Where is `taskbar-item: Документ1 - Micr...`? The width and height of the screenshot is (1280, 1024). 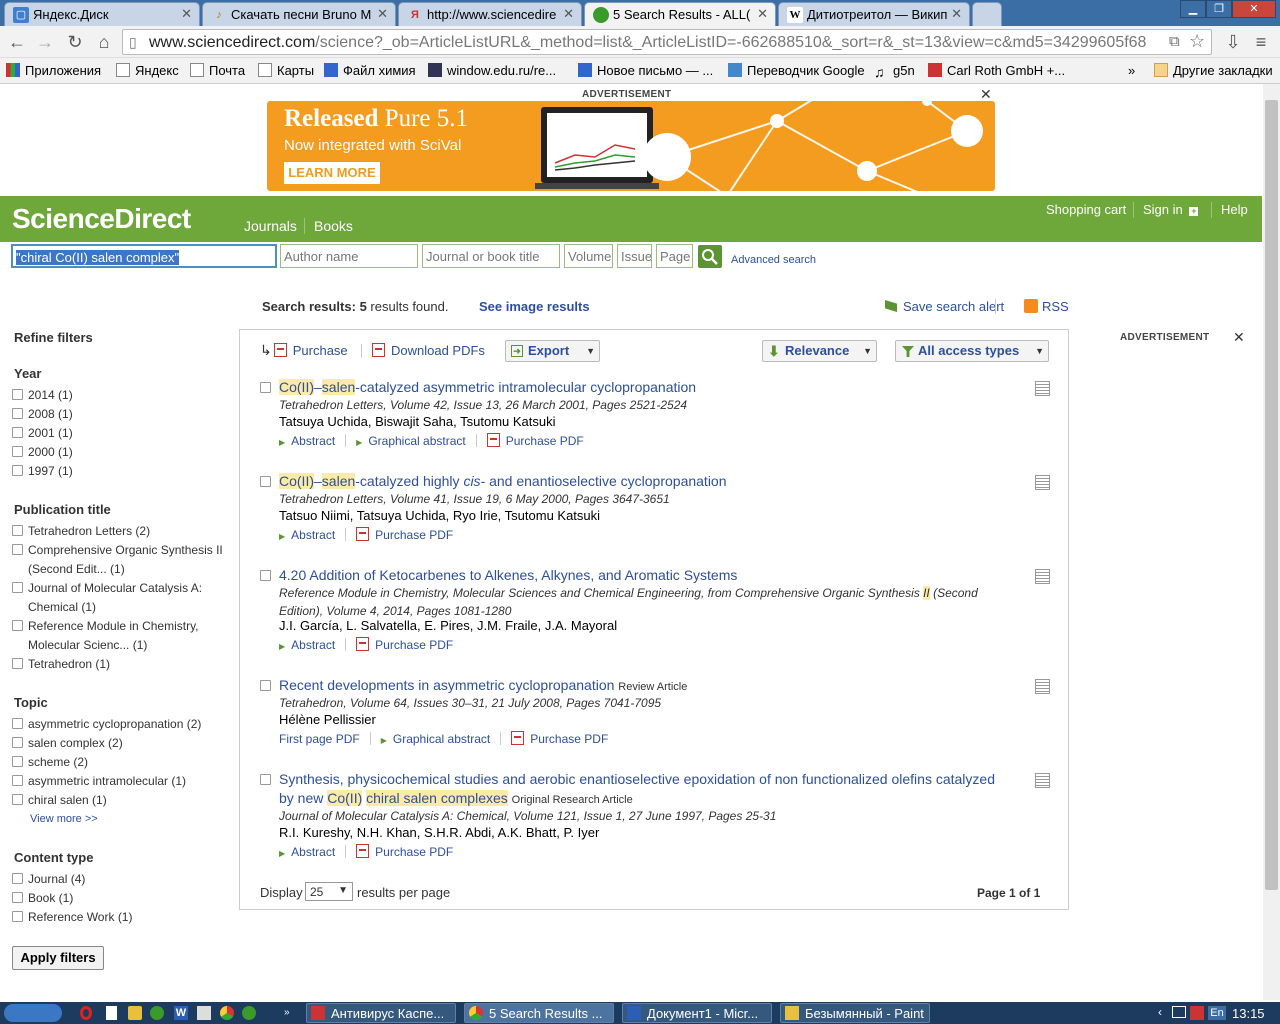 taskbar-item: Документ1 - Micr... is located at coordinates (697, 1013).